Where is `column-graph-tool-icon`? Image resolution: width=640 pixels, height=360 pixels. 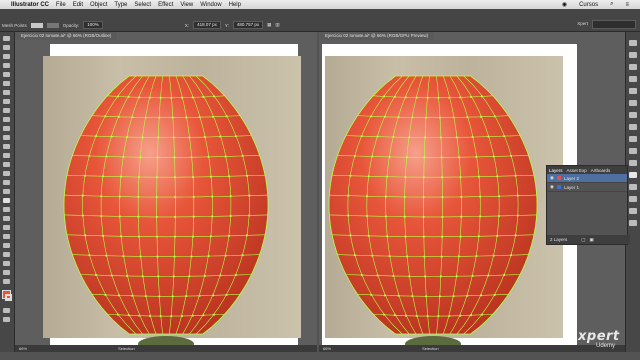 column-graph-tool-icon is located at coordinates (6, 245).